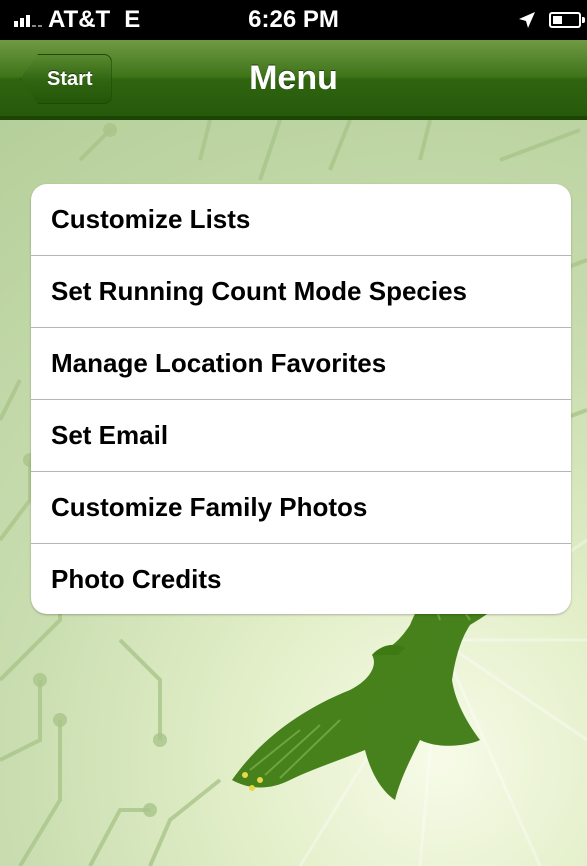 Image resolution: width=587 pixels, height=866 pixels. Describe the element at coordinates (301, 220) in the screenshot. I see `menu-item-customize-lists: Customize Lists` at that location.